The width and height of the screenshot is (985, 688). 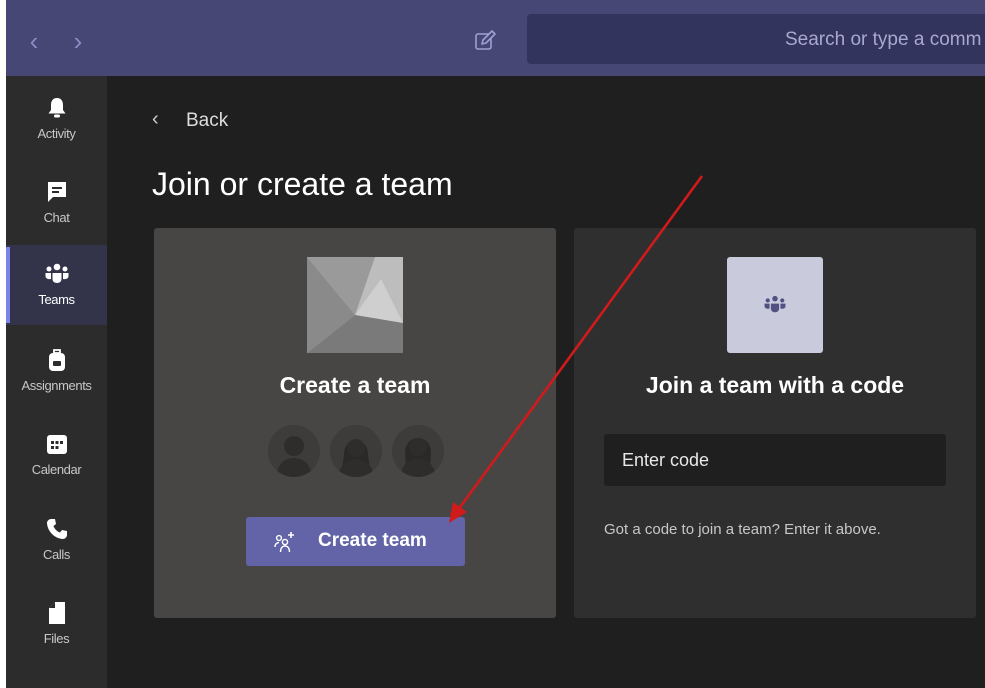 I want to click on team-code-input, so click(x=775, y=460).